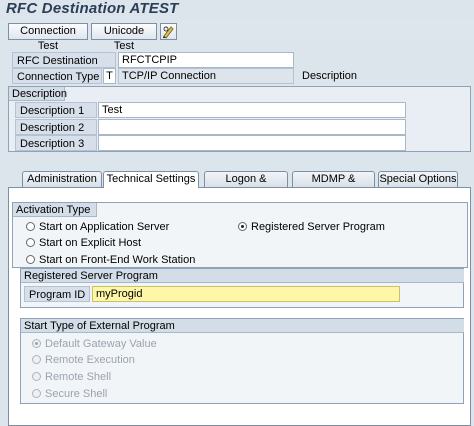 The height and width of the screenshot is (426, 474). What do you see at coordinates (92, 8) in the screenshot?
I see `page-title: RFC Destination ATEST` at bounding box center [92, 8].